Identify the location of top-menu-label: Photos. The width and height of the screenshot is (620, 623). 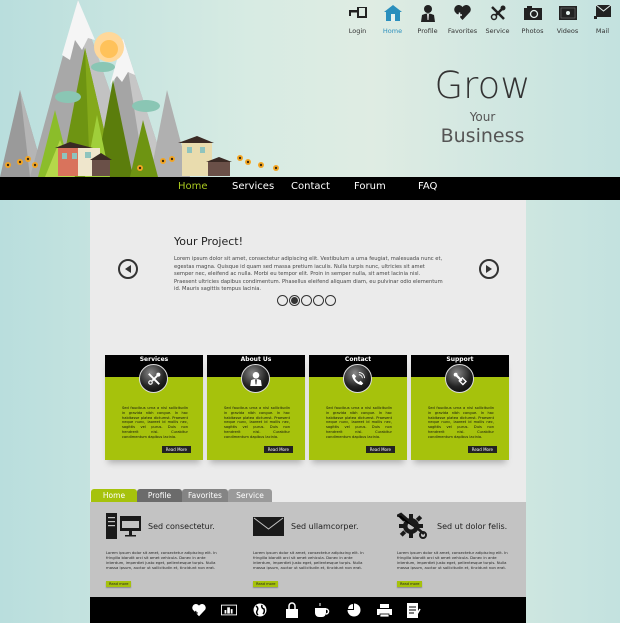
(532, 31).